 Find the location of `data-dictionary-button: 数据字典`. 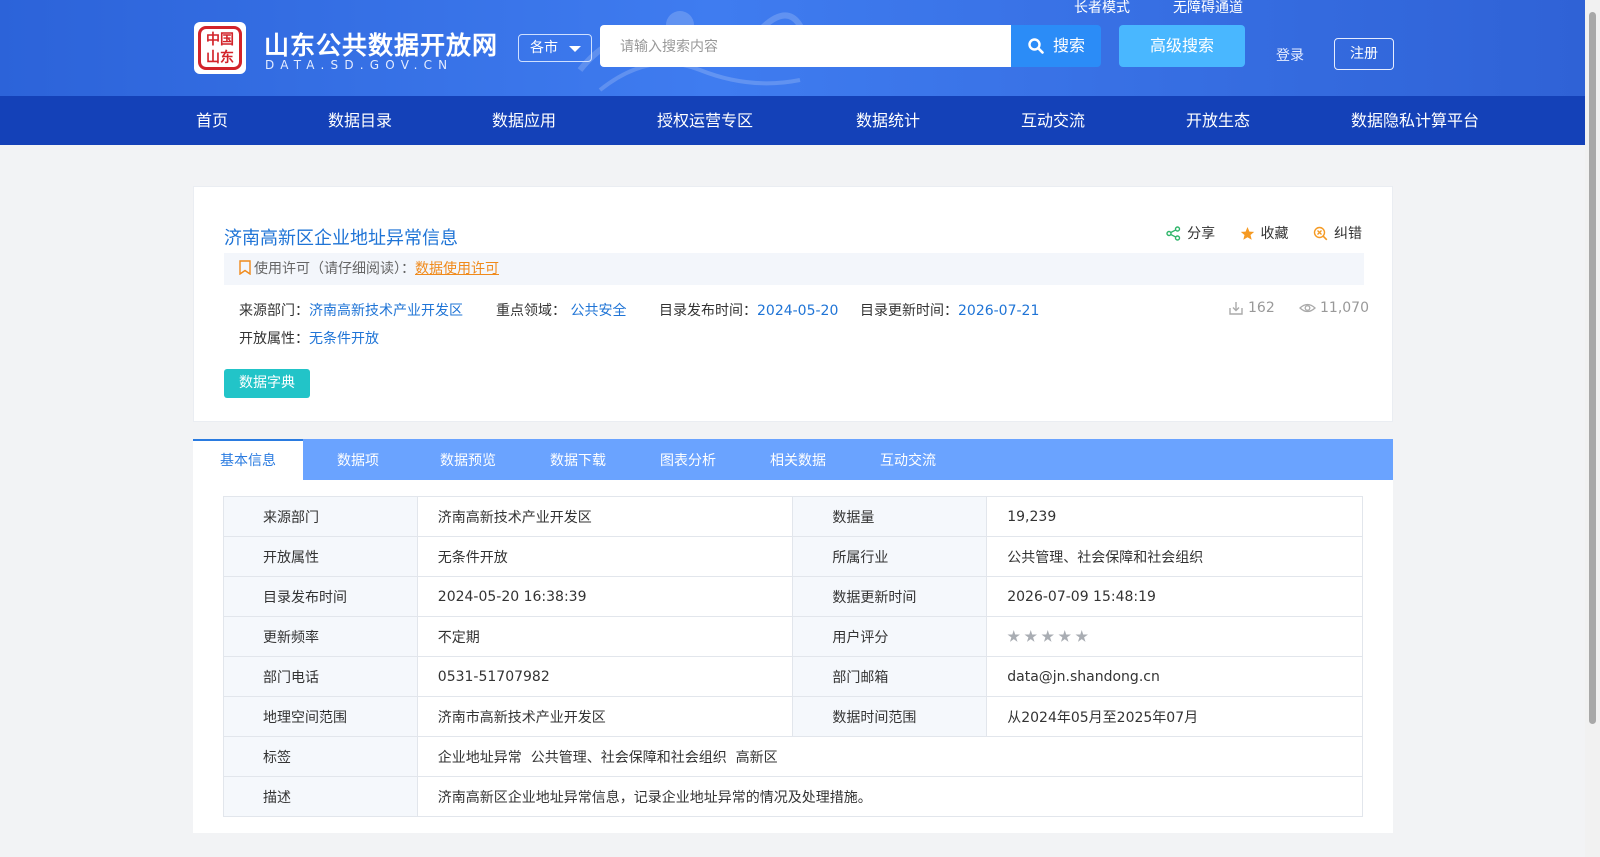

data-dictionary-button: 数据字典 is located at coordinates (267, 383).